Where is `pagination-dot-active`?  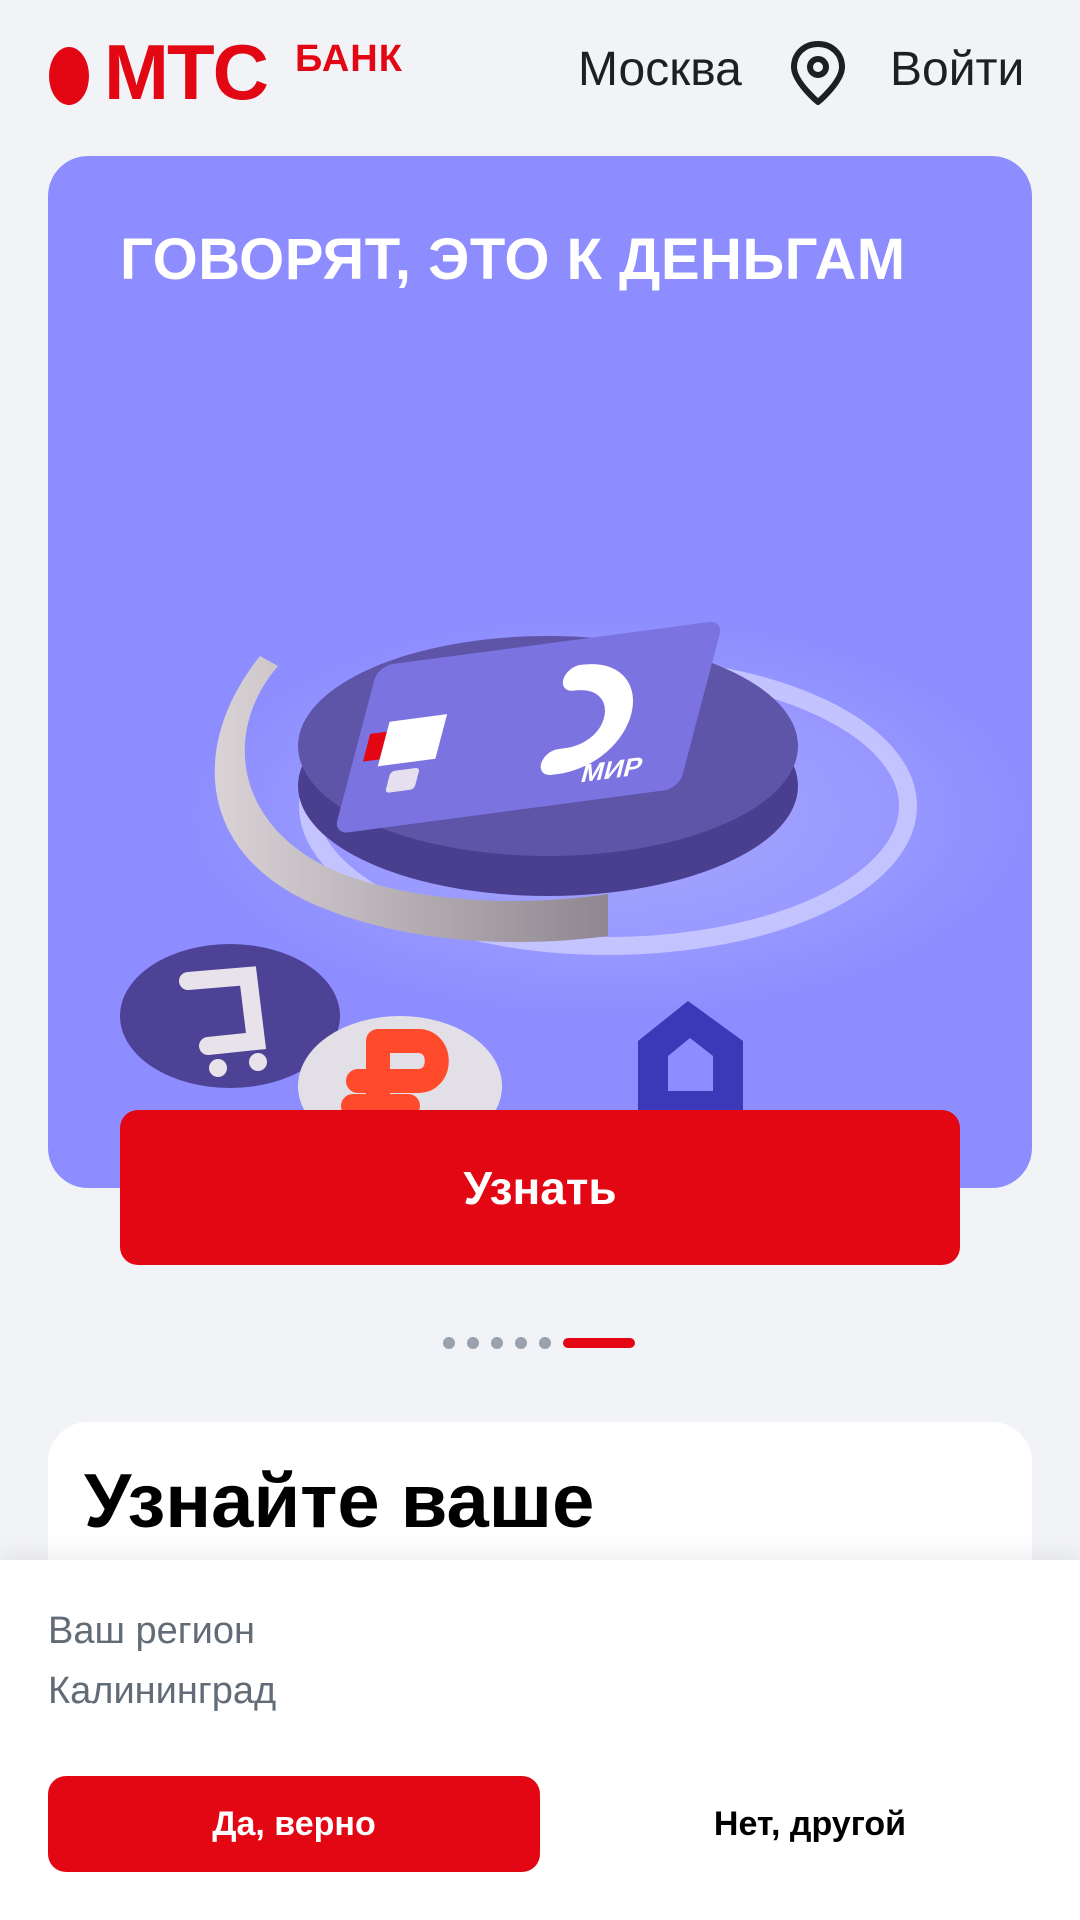
pagination-dot-active is located at coordinates (599, 1343).